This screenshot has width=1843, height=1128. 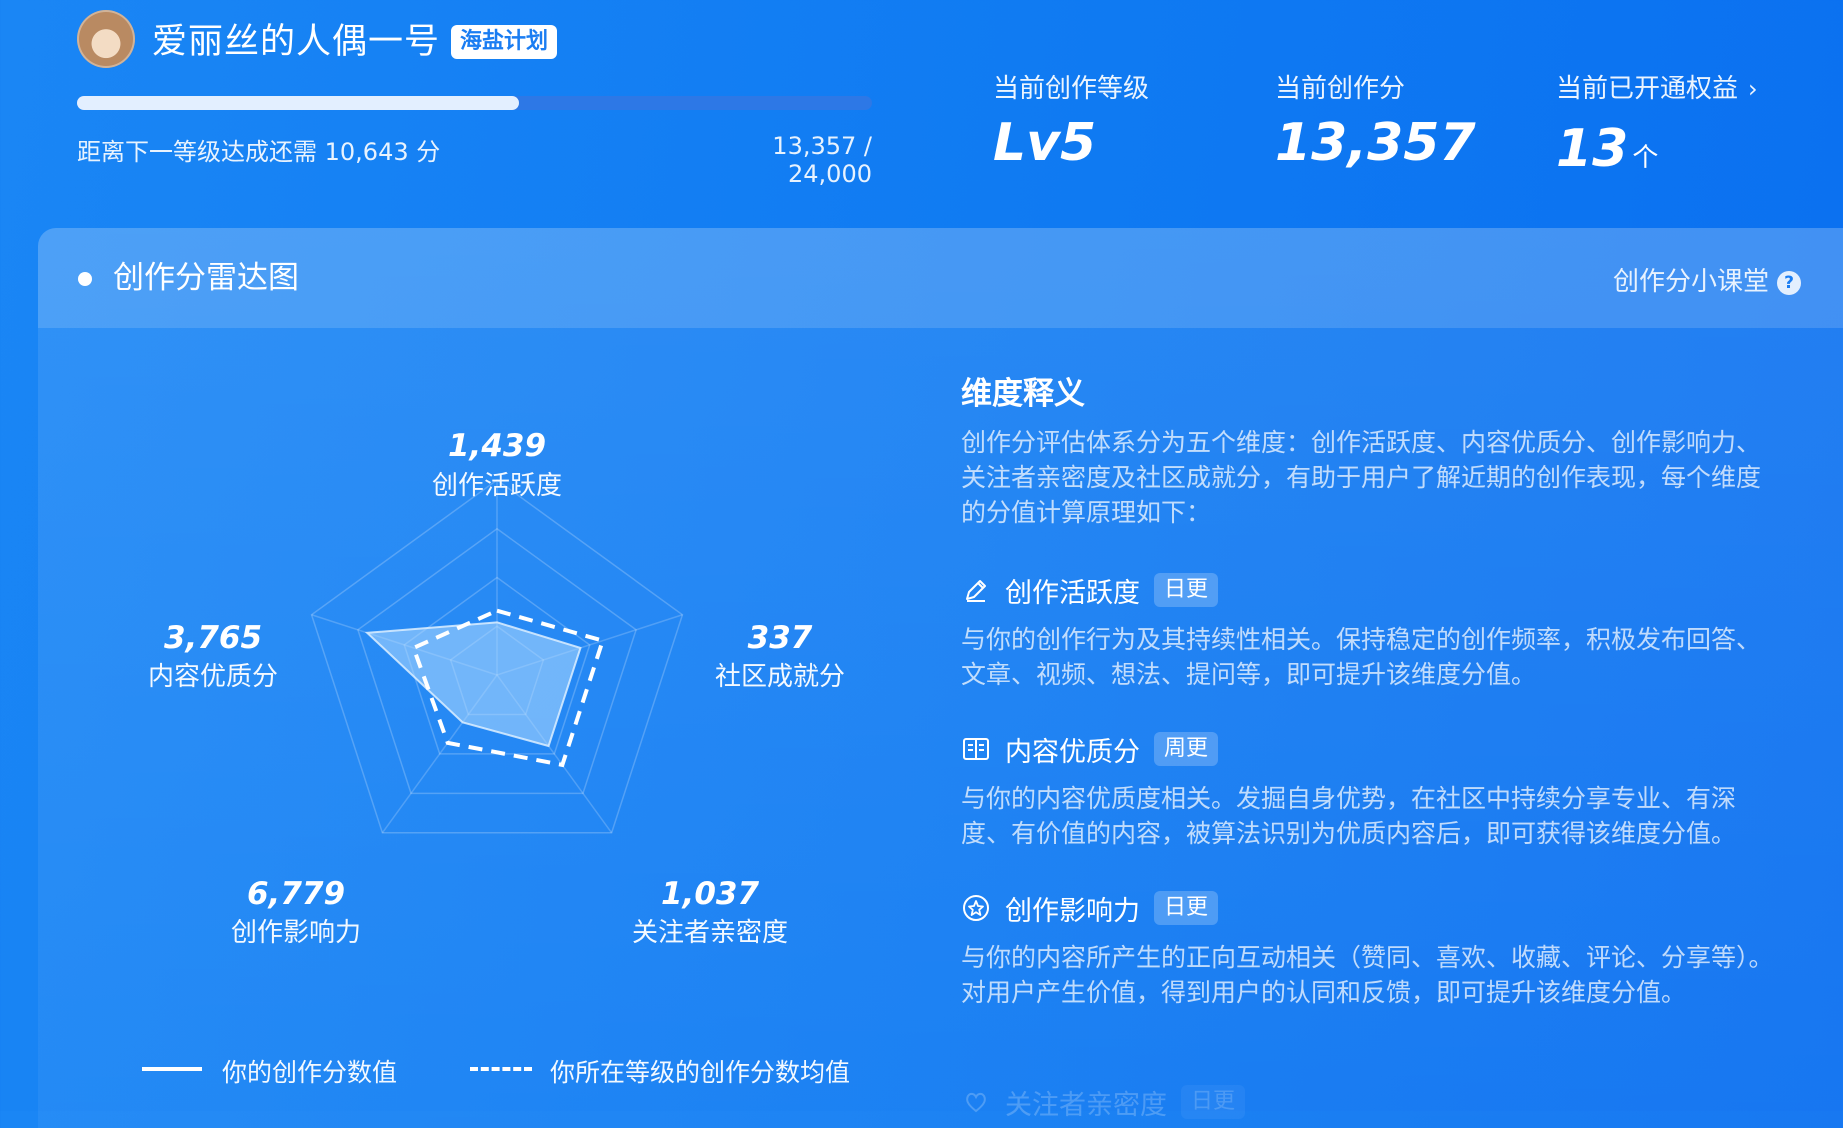 What do you see at coordinates (504, 42) in the screenshot?
I see `plan-badge: 海盐计划` at bounding box center [504, 42].